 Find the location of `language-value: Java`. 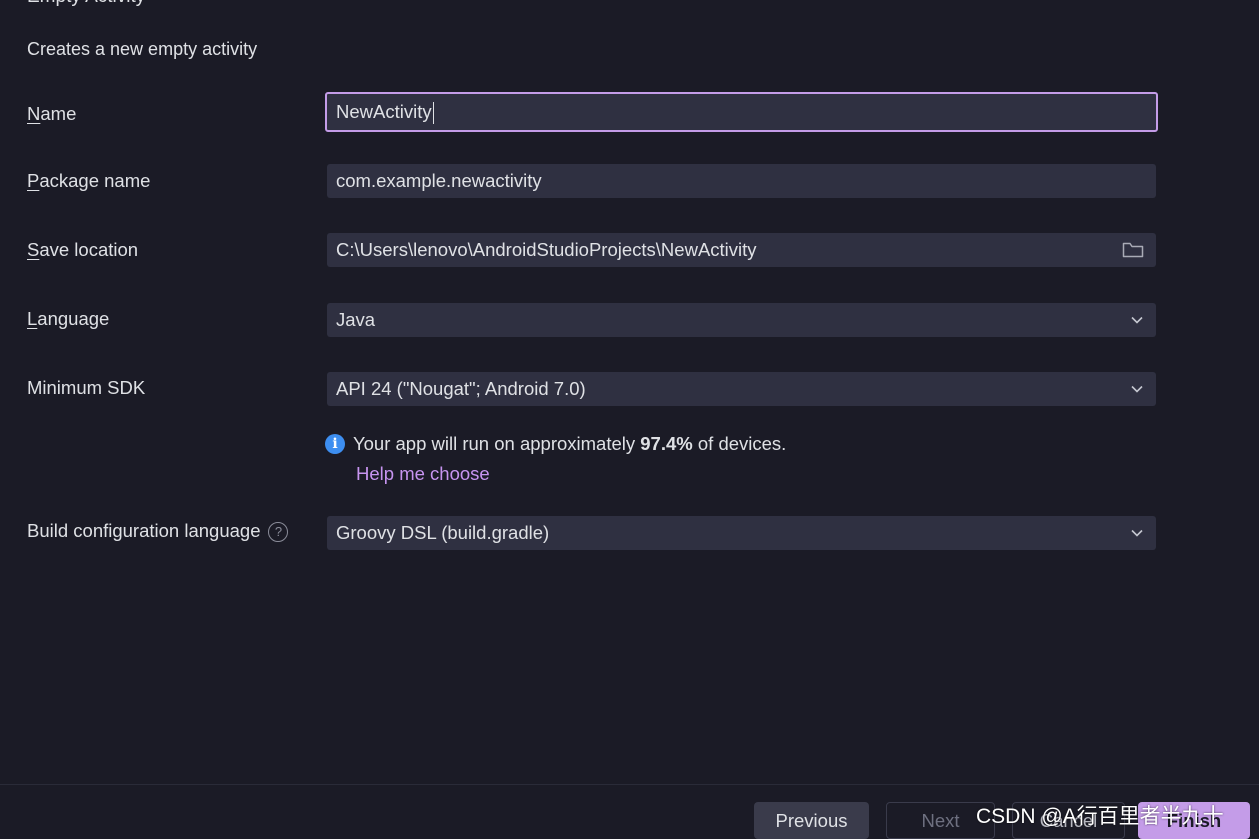

language-value: Java is located at coordinates (356, 319).